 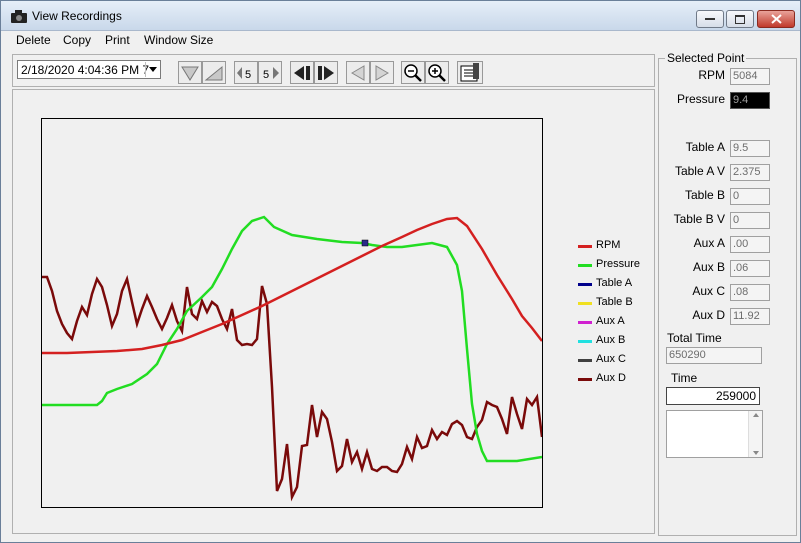 I want to click on menu-bar: Delete Copy Print Window Size, so click(x=400, y=41).